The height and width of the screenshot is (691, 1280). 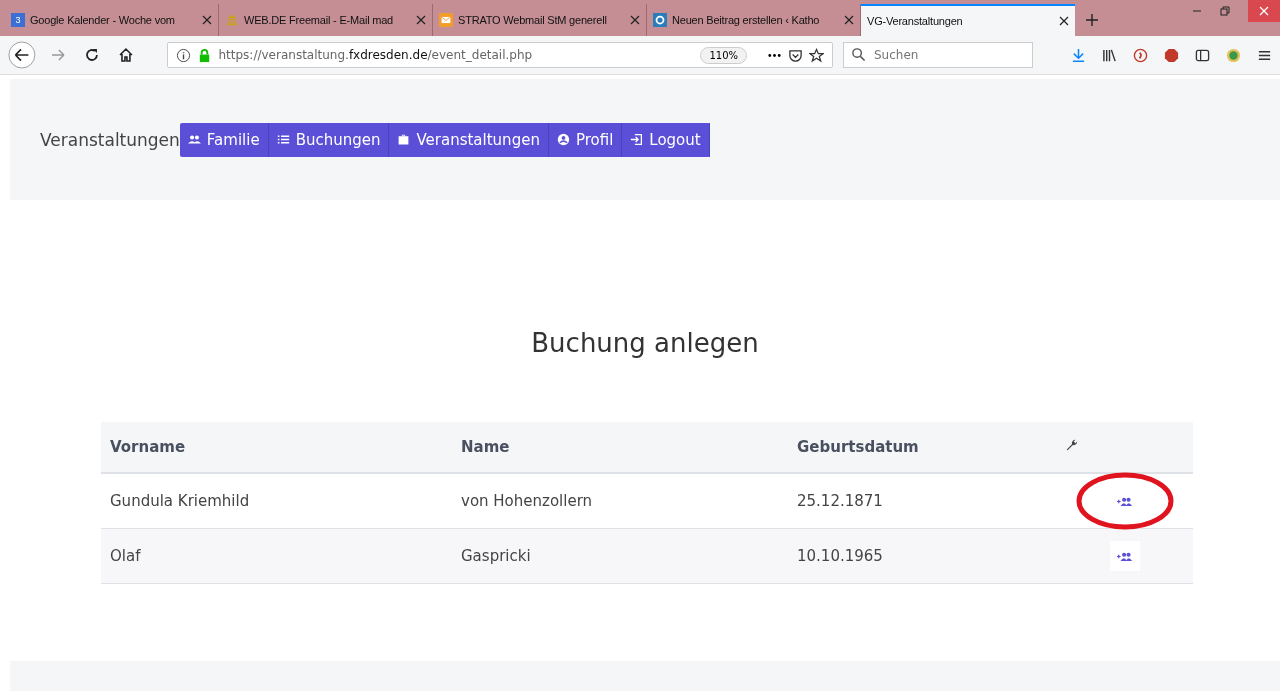 I want to click on people-icon, so click(x=194, y=139).